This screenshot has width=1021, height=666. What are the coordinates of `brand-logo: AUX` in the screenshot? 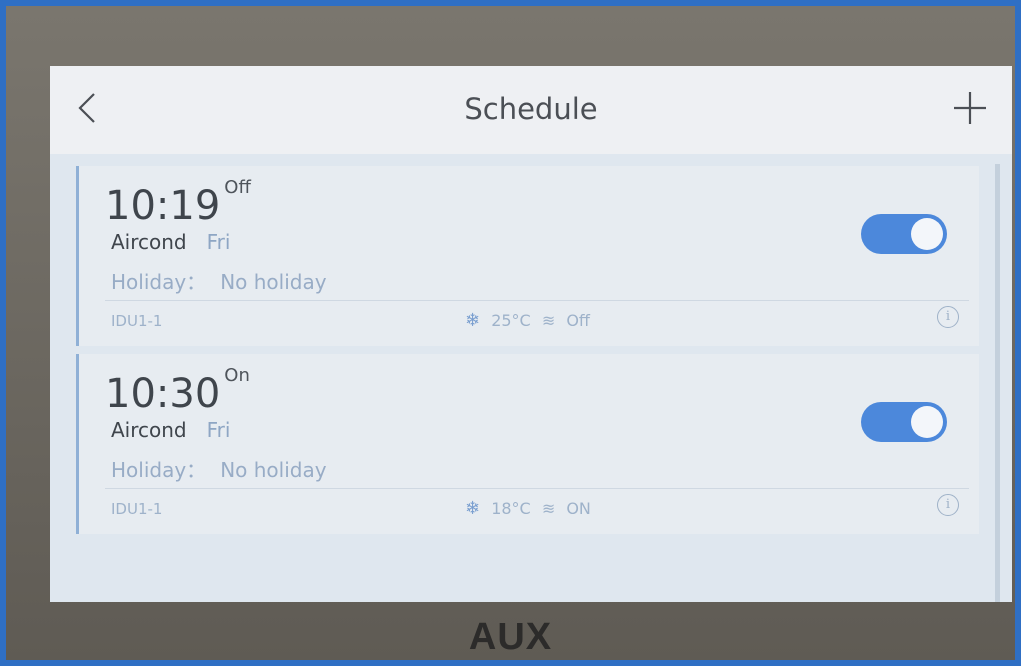 It's located at (510, 637).